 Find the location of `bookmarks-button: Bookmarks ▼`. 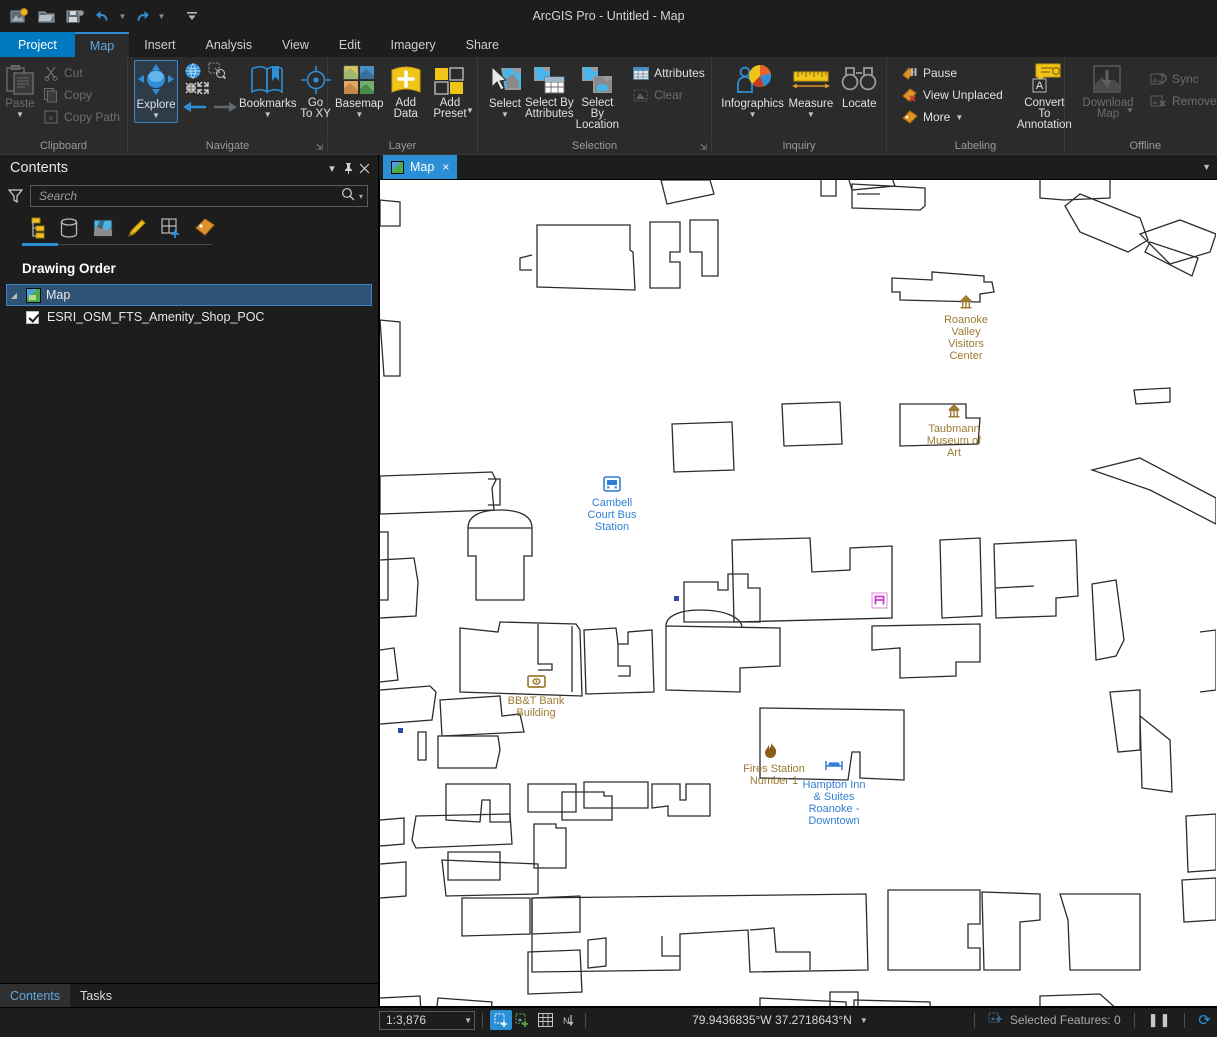

bookmarks-button: Bookmarks ▼ is located at coordinates (268, 90).